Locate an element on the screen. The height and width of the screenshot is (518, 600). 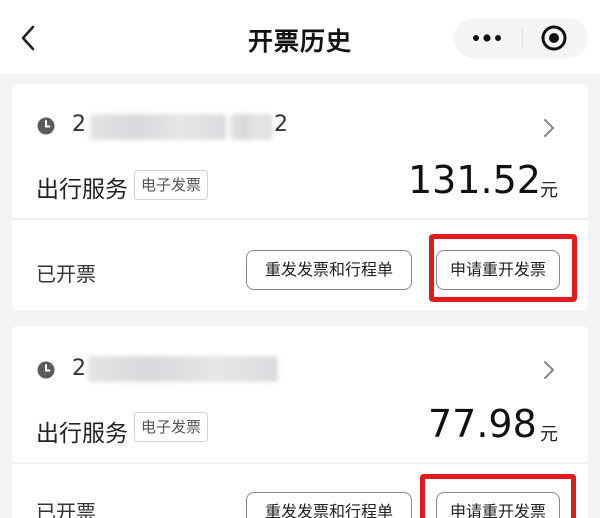
capsule-divider is located at coordinates (522, 38).